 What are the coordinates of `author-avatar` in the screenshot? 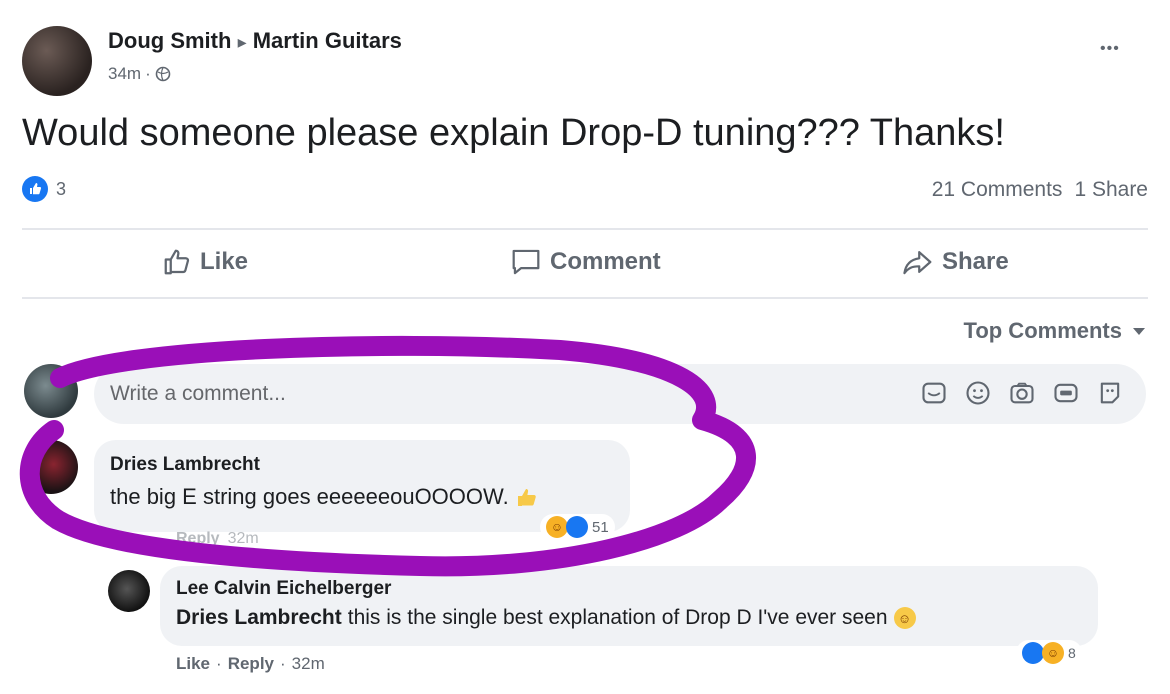 It's located at (57, 61).